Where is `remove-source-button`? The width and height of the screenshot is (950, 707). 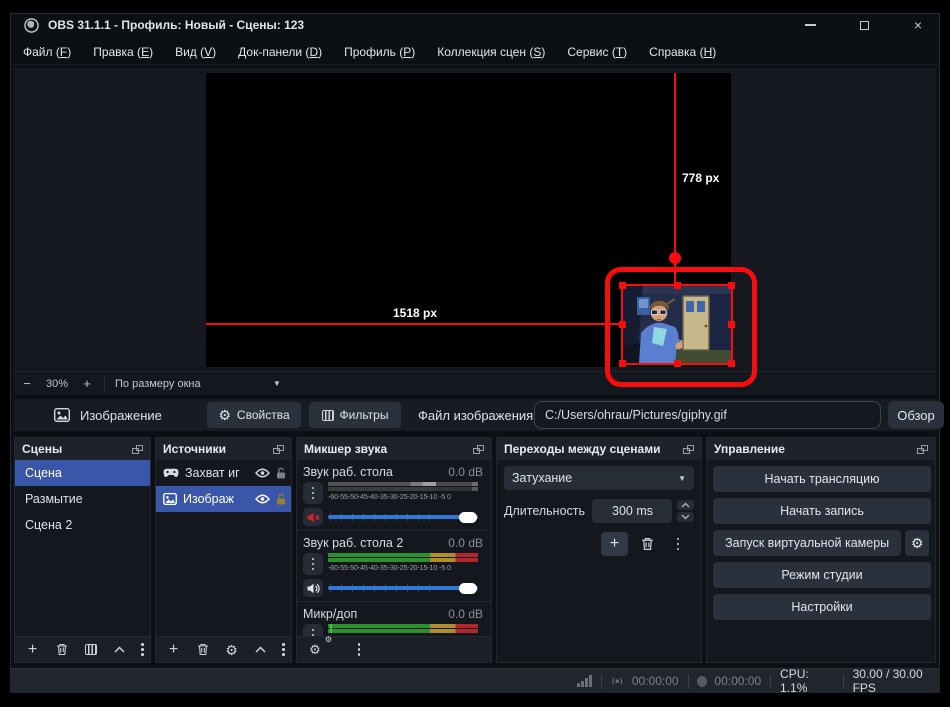
remove-source-button is located at coordinates (202, 650).